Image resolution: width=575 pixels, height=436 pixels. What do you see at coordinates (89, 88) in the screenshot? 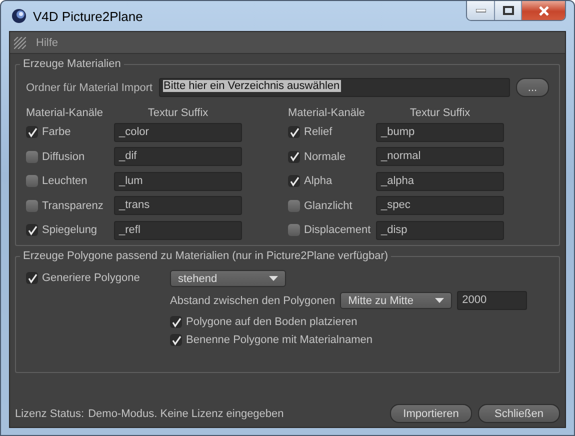
I see `folder-label: Ordner für Material Import` at bounding box center [89, 88].